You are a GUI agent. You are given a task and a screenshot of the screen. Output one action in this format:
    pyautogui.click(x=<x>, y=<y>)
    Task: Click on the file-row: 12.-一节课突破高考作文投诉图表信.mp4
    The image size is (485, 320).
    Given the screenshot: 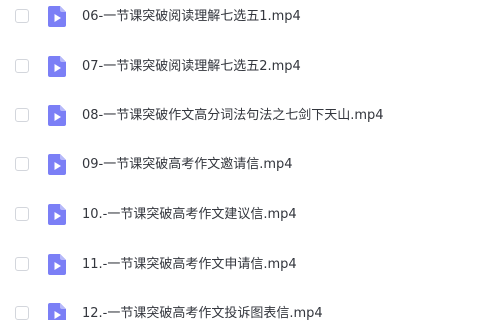 What is the action you would take?
    pyautogui.click(x=242, y=308)
    